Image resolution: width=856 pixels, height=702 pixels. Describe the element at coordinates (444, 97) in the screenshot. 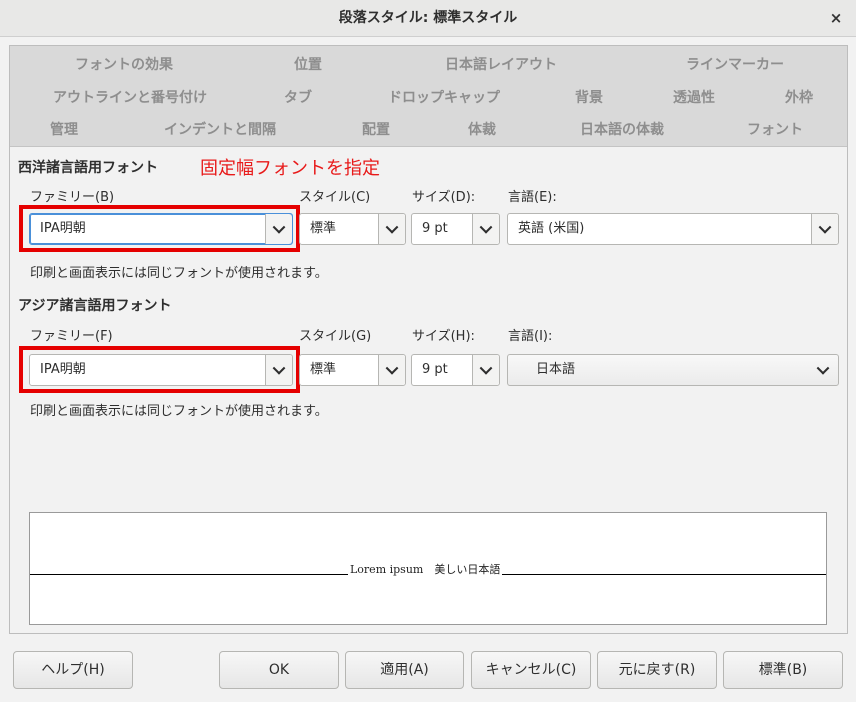

I see `tab-drop-caps: ドロップキャップ` at that location.